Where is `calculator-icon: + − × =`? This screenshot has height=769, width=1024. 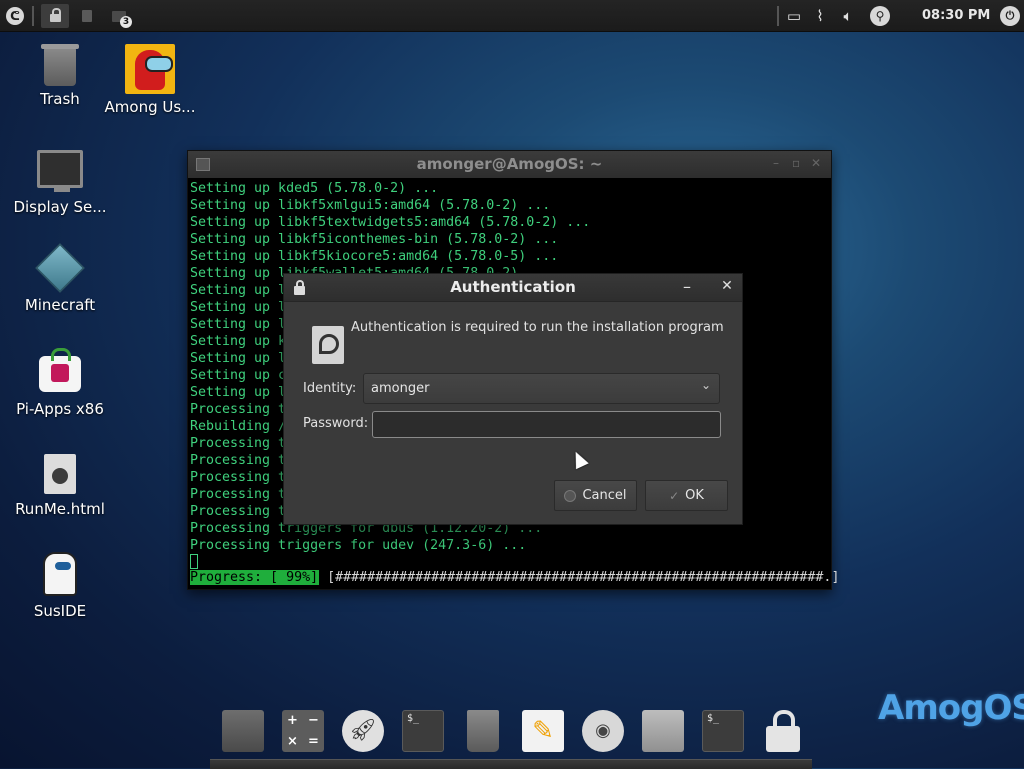
calculator-icon: + − × = is located at coordinates (303, 731).